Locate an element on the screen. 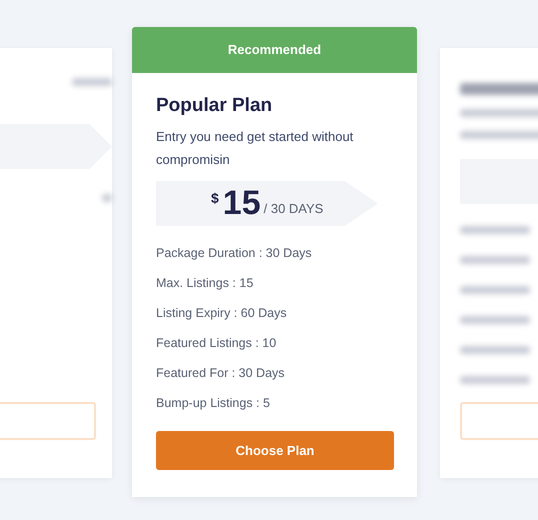  plan-title: Popular Plan is located at coordinates (215, 106).